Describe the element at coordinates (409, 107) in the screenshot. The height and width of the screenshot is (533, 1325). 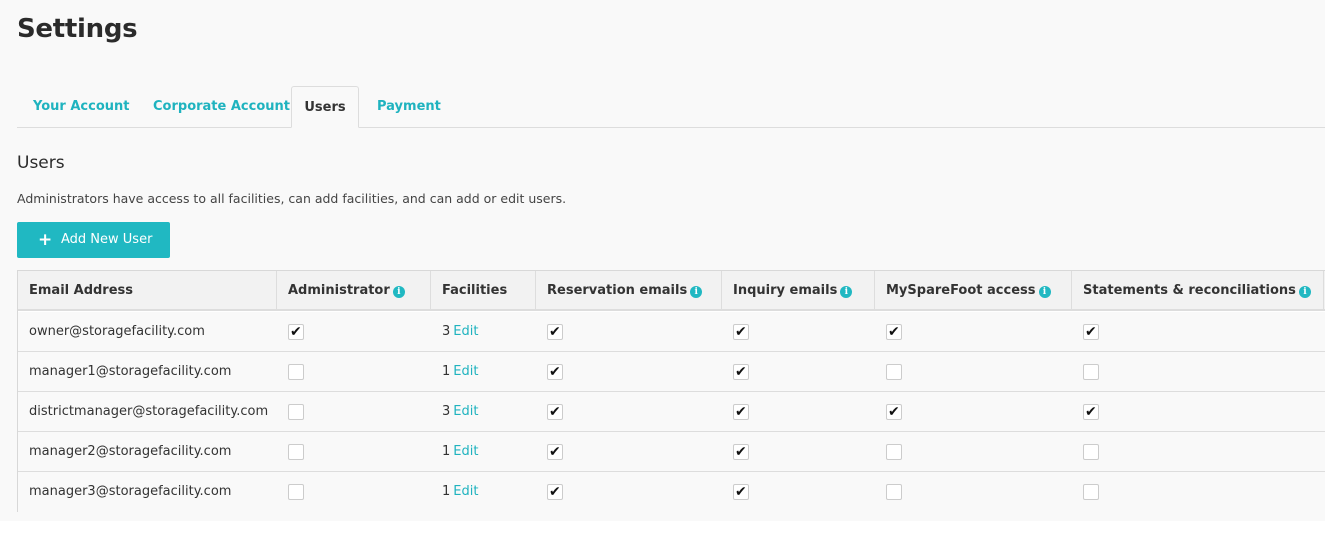
I see `tab-payment: Payment` at that location.